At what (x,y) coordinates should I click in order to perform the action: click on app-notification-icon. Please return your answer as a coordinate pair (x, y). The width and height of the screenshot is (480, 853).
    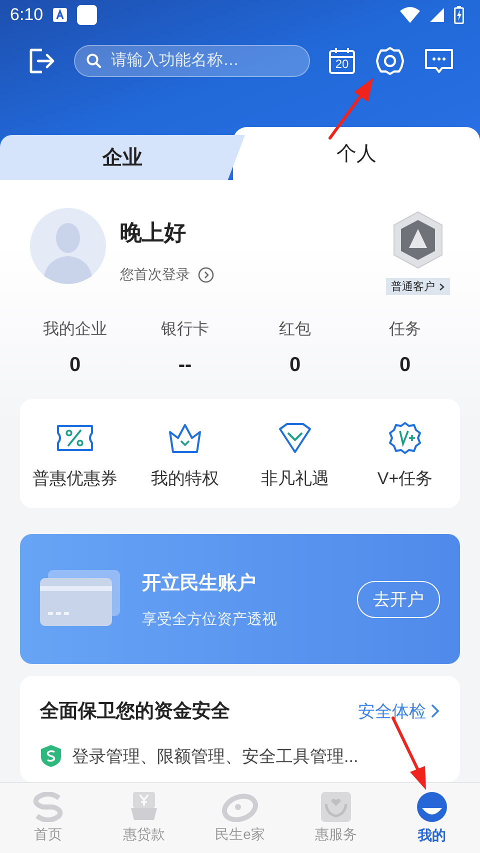
    Looking at the image, I should click on (60, 15).